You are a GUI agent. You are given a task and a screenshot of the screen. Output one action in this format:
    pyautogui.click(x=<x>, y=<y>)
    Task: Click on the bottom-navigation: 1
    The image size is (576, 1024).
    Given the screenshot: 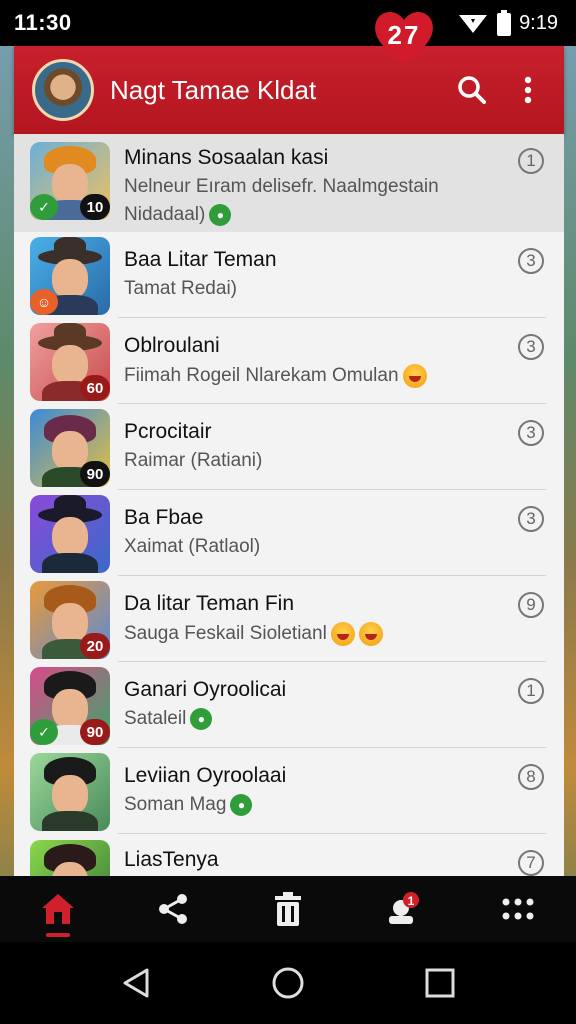 What is the action you would take?
    pyautogui.click(x=288, y=909)
    